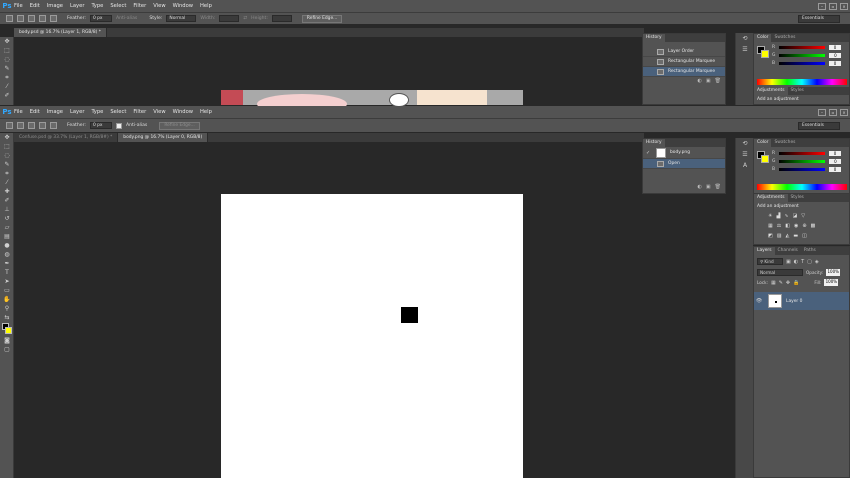 The height and width of the screenshot is (478, 850). I want to click on style-select: Normal, so click(181, 18).